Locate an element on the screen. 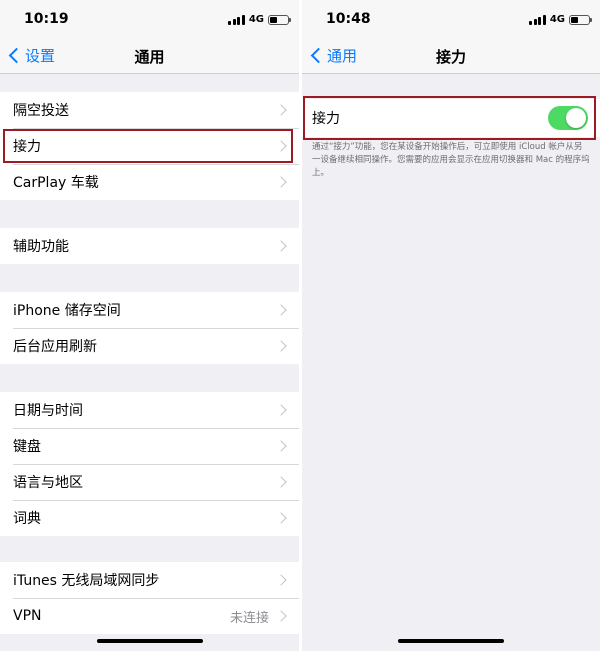 The image size is (600, 651). row-label: 辅助功能 is located at coordinates (41, 247).